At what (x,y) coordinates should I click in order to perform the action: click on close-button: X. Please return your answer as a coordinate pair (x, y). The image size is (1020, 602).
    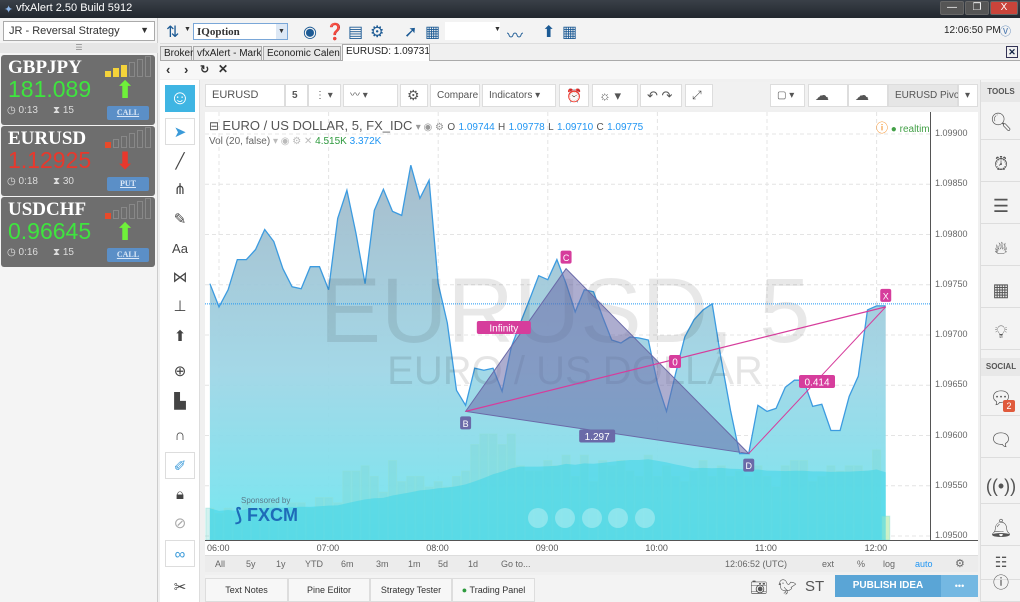
    Looking at the image, I should click on (1004, 8).